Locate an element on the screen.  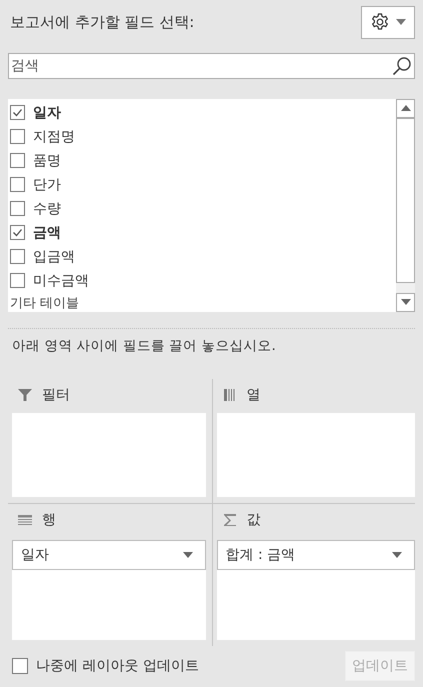
drop-zone: 합계 : 금액 is located at coordinates (315, 590).